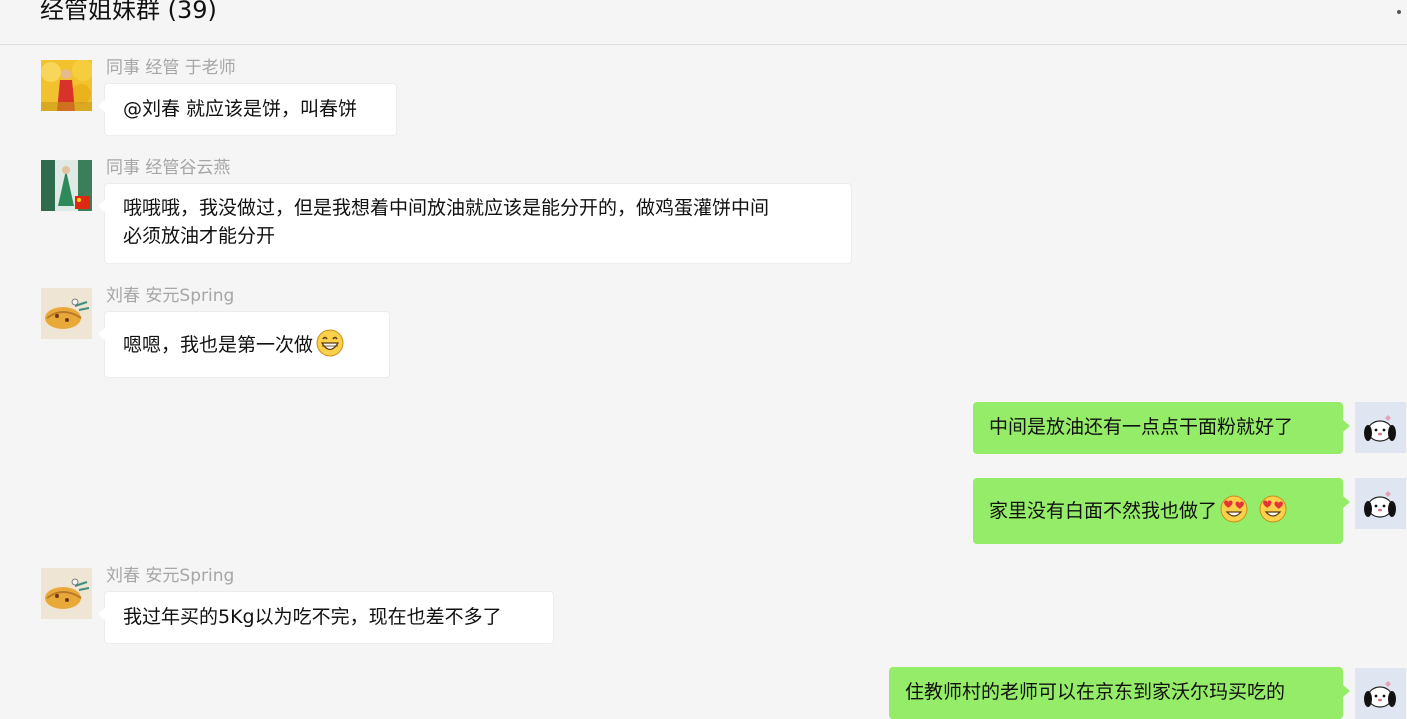 The image size is (1407, 719). Describe the element at coordinates (312, 617) in the screenshot. I see `message-text: 我过年买的5Kg以为吃不完，现在也差不多了` at that location.